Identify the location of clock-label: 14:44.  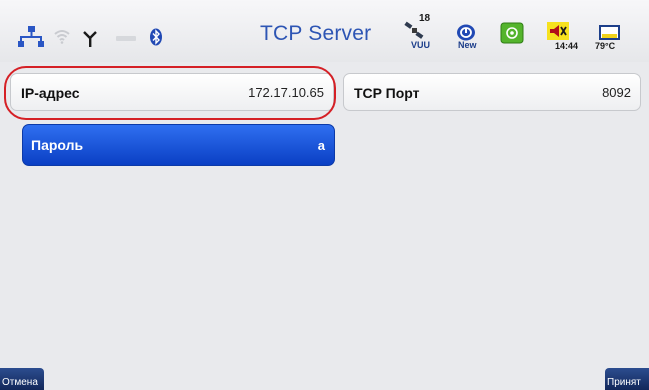
(567, 46).